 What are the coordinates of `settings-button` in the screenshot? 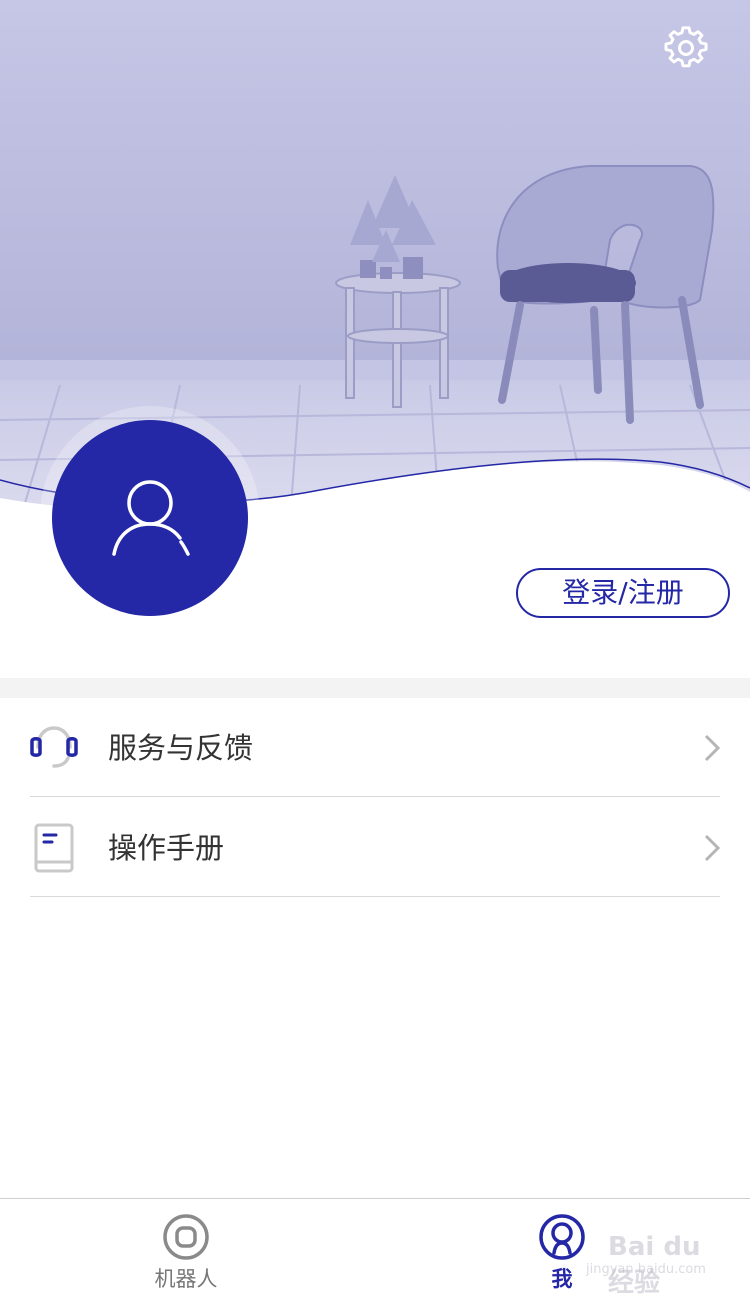 It's located at (686, 48).